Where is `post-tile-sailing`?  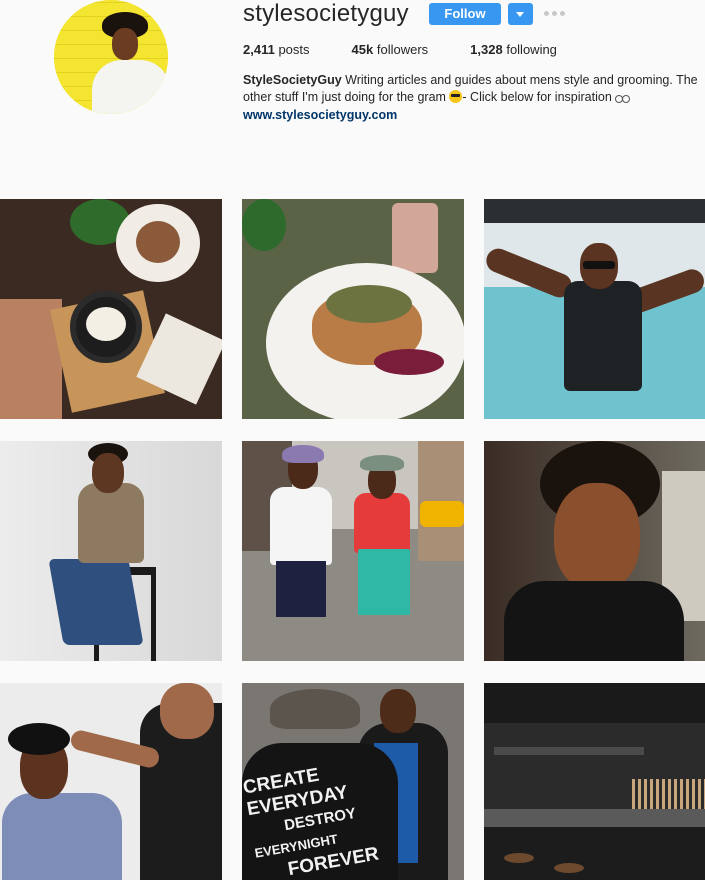
post-tile-sailing is located at coordinates (594, 309).